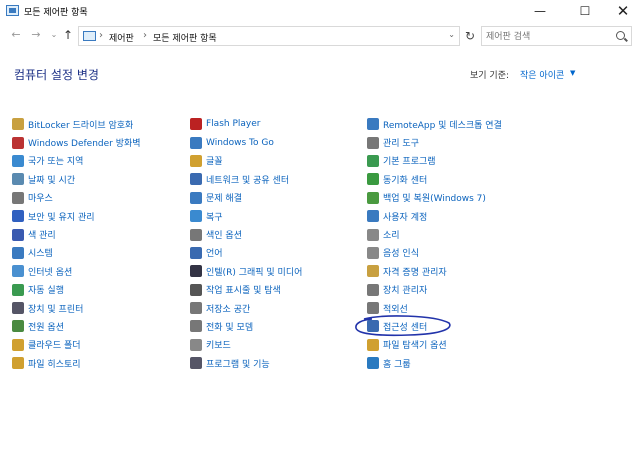 The width and height of the screenshot is (640, 468). What do you see at coordinates (121, 37) in the screenshot?
I see `breadcrumb-control-panel: 제어판` at bounding box center [121, 37].